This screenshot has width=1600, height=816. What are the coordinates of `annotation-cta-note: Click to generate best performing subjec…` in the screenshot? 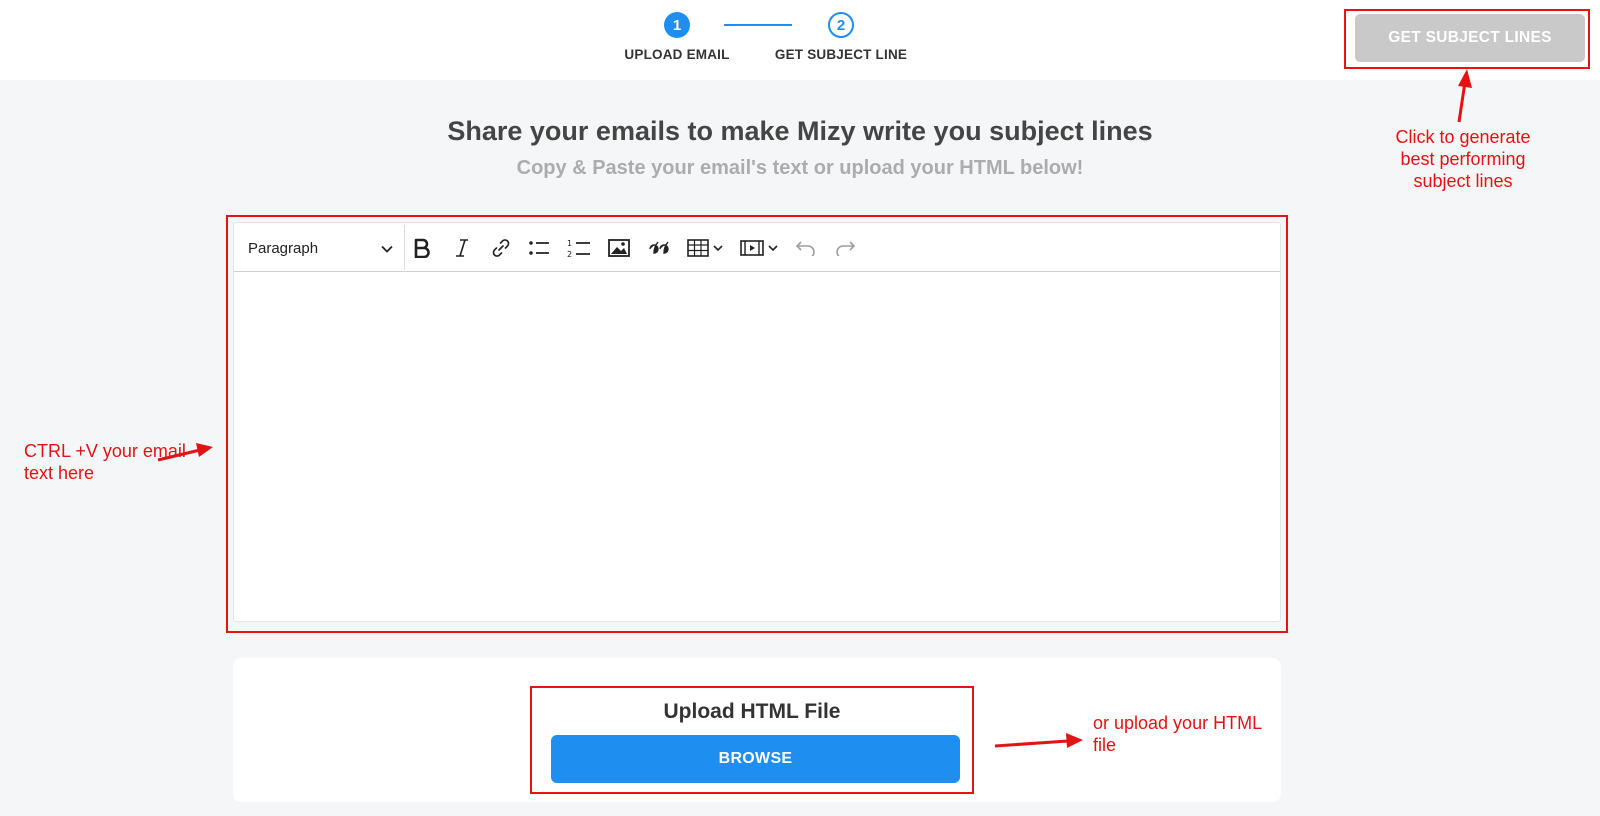 It's located at (1463, 159).